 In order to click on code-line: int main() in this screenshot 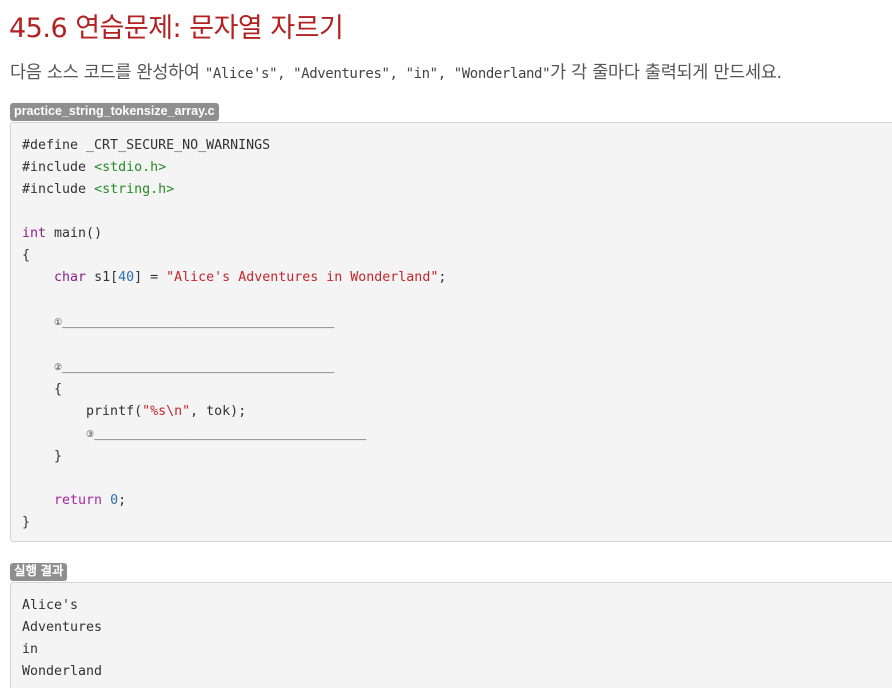, I will do `click(62, 233)`.